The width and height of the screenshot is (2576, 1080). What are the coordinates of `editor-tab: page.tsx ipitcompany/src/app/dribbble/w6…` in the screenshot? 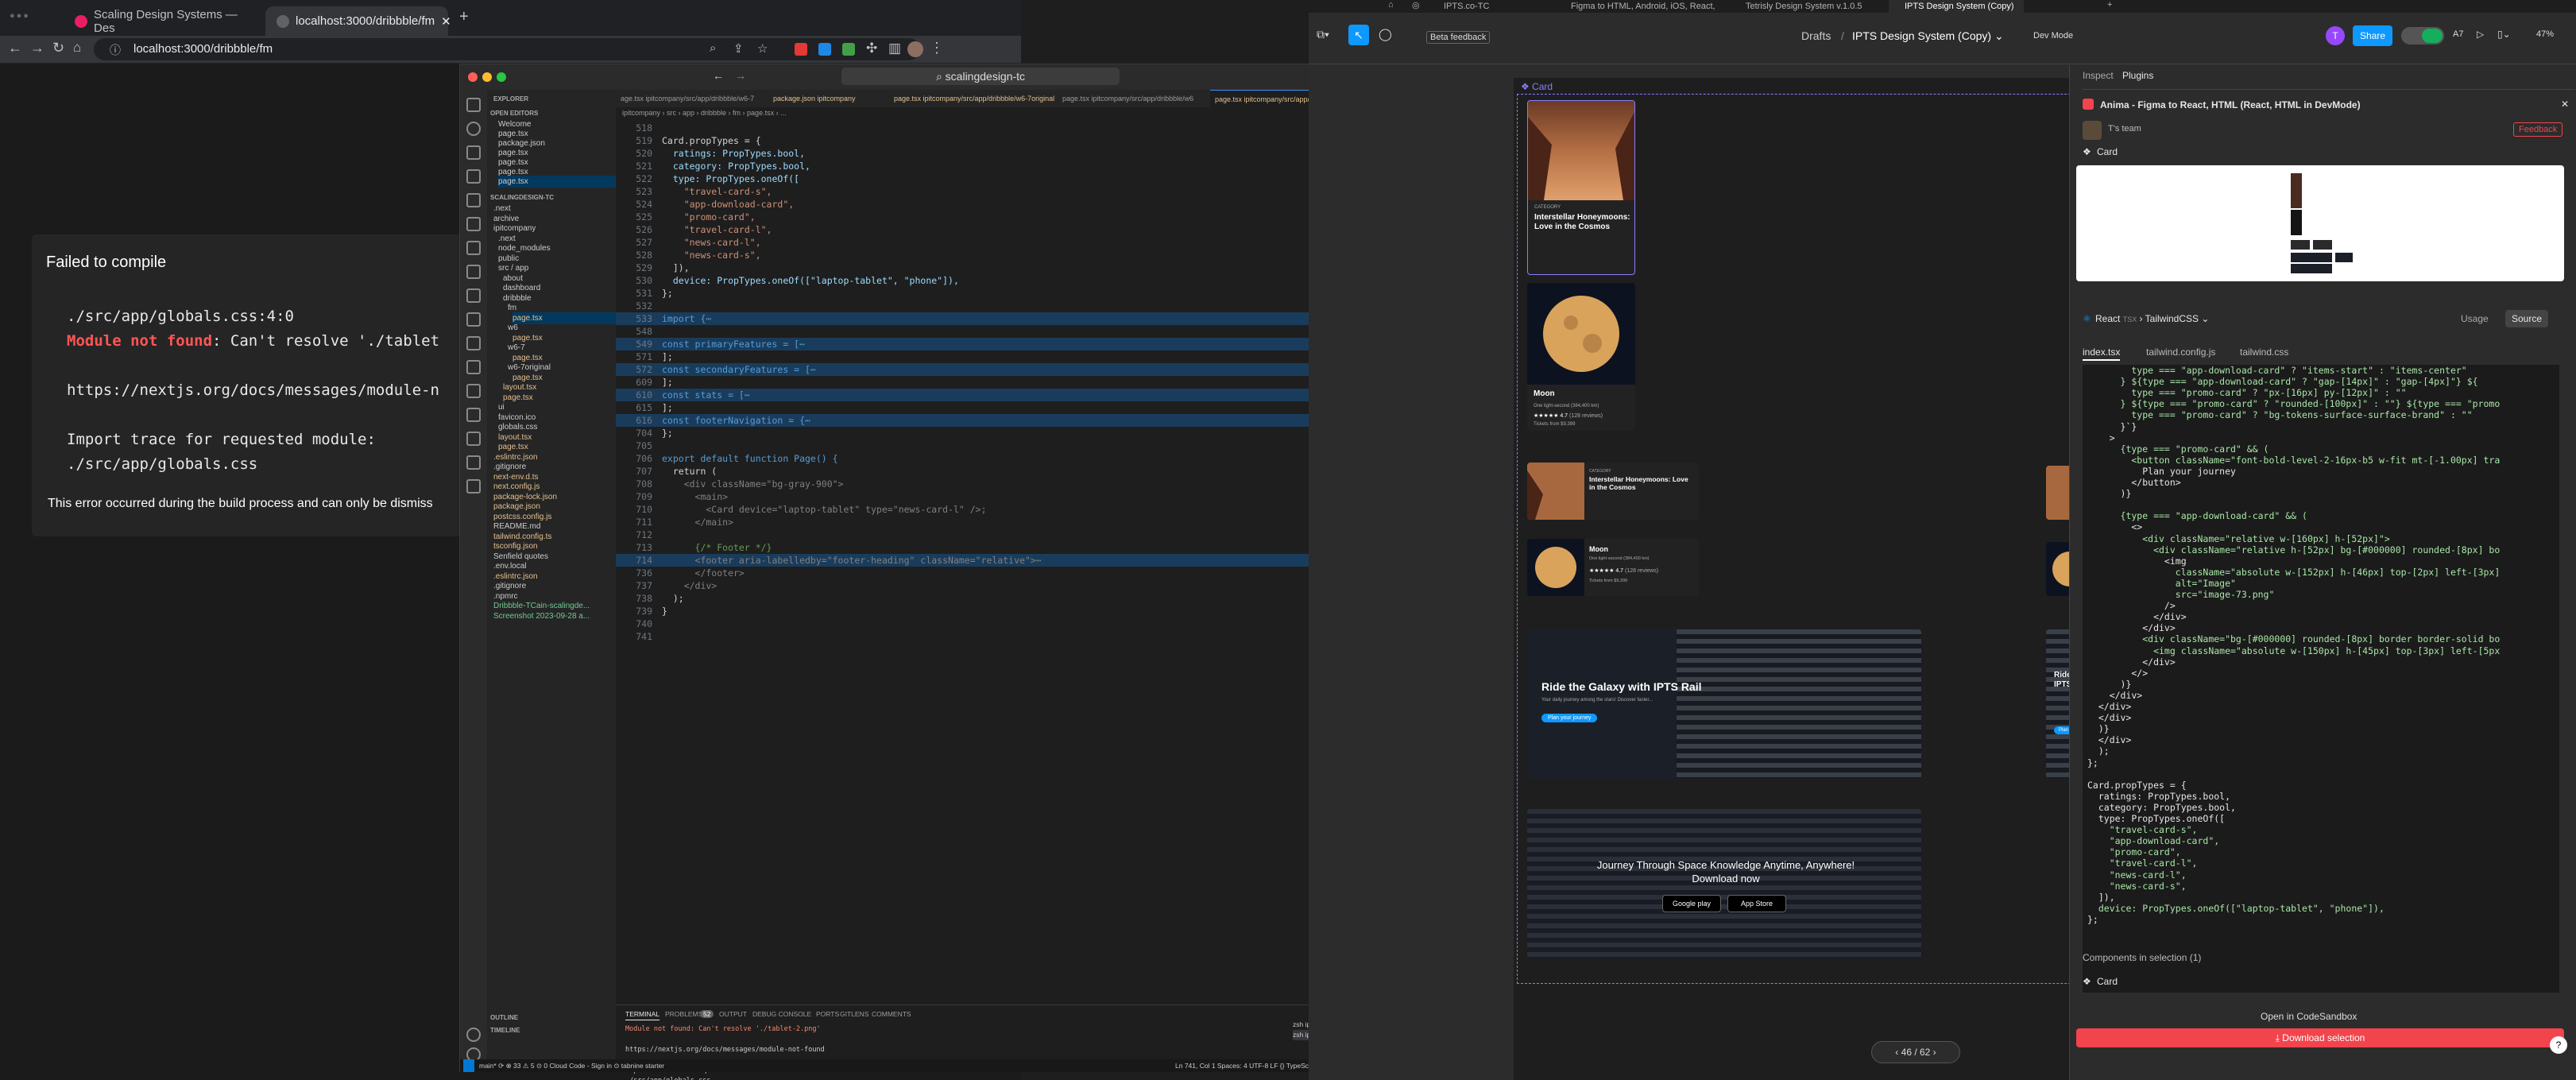 It's located at (973, 98).